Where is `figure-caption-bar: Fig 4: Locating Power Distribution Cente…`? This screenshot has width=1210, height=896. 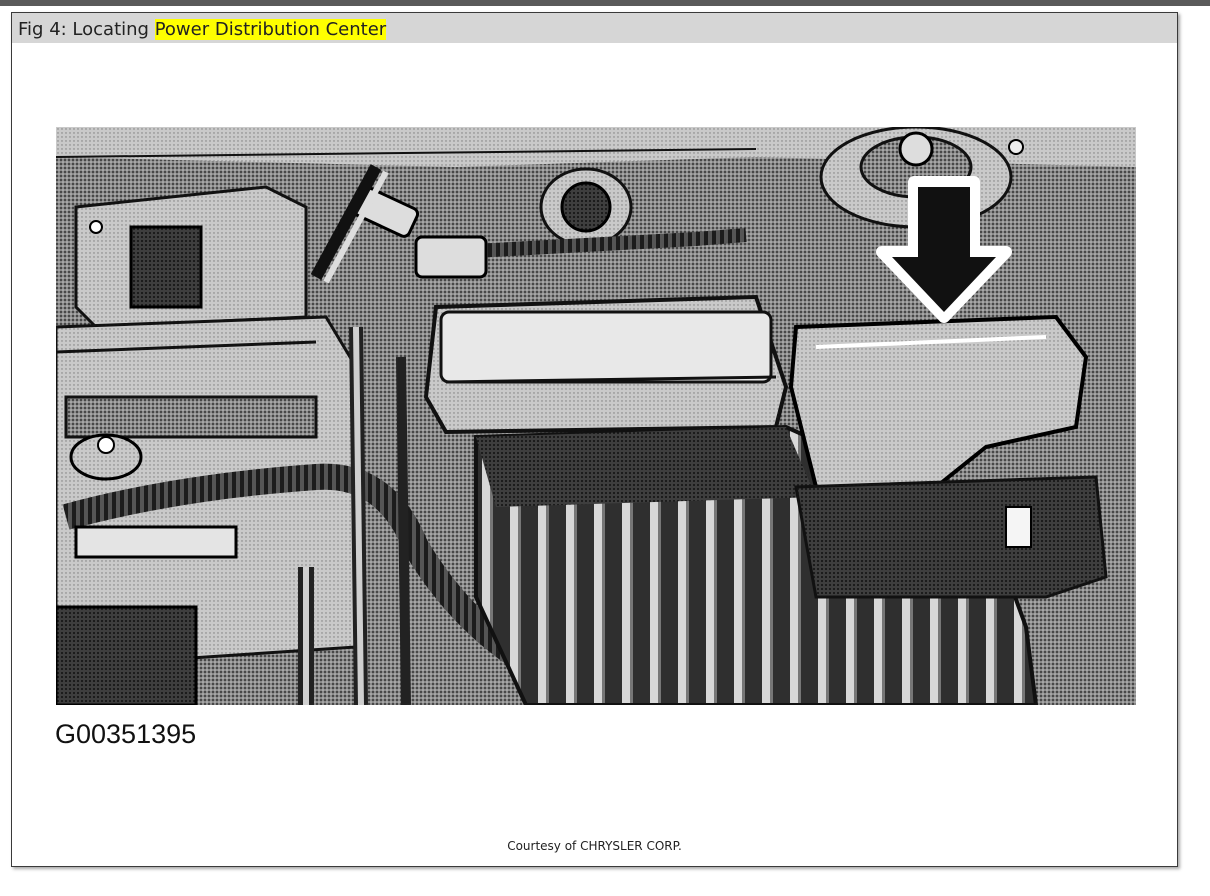
figure-caption-bar: Fig 4: Locating Power Distribution Cente… is located at coordinates (594, 28).